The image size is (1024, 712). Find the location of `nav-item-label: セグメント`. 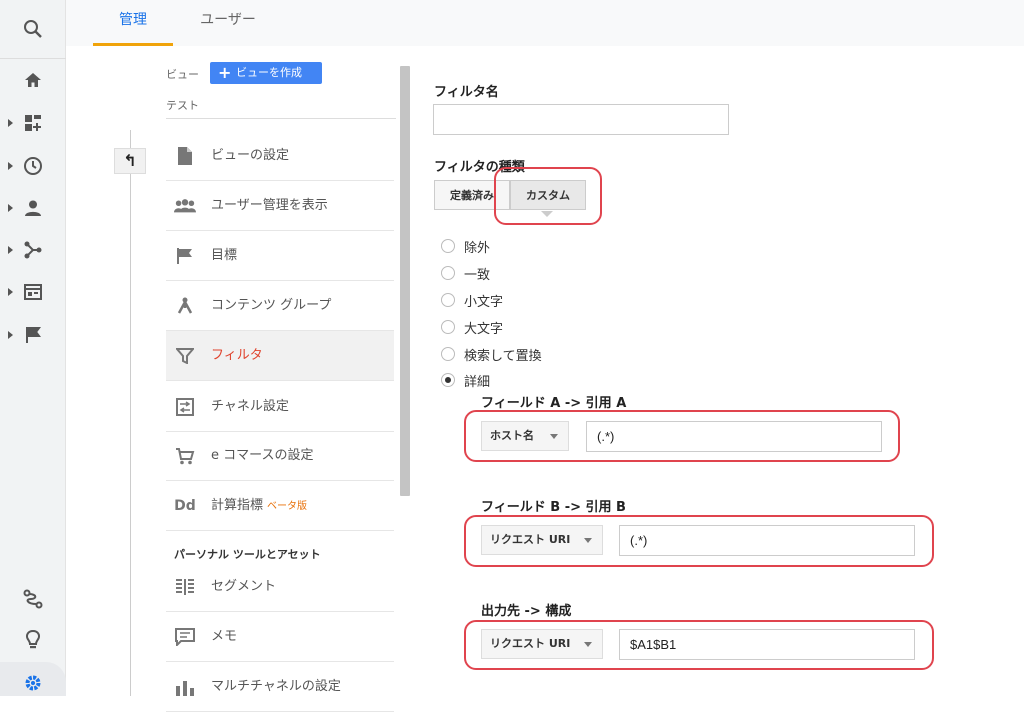

nav-item-label: セグメント is located at coordinates (244, 586).